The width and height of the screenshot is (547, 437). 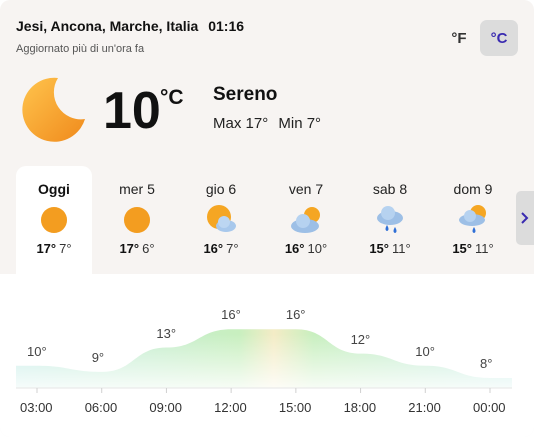 What do you see at coordinates (390, 189) in the screenshot?
I see `day-name: sab 8` at bounding box center [390, 189].